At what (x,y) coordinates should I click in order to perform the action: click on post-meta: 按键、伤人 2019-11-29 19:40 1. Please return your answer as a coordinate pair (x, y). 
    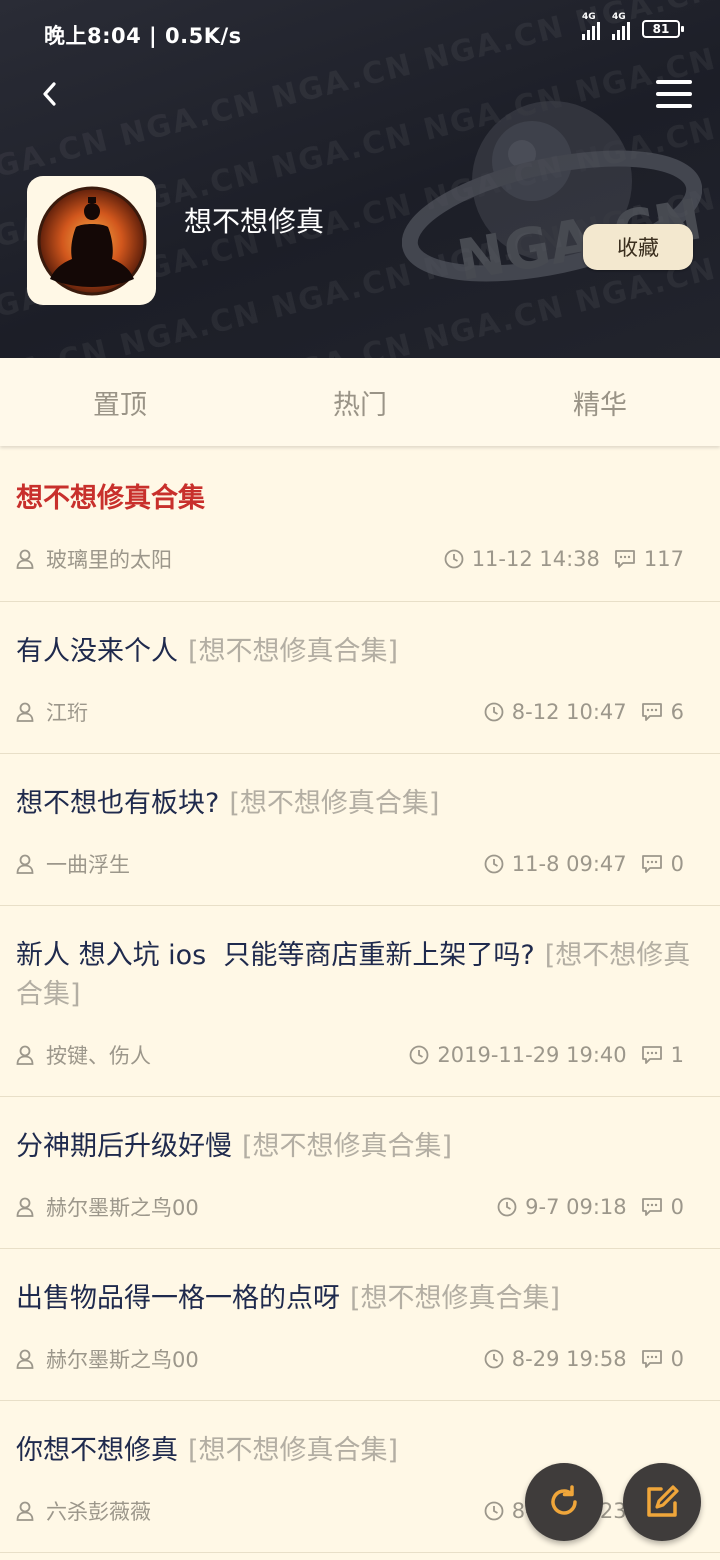
    Looking at the image, I should click on (350, 1055).